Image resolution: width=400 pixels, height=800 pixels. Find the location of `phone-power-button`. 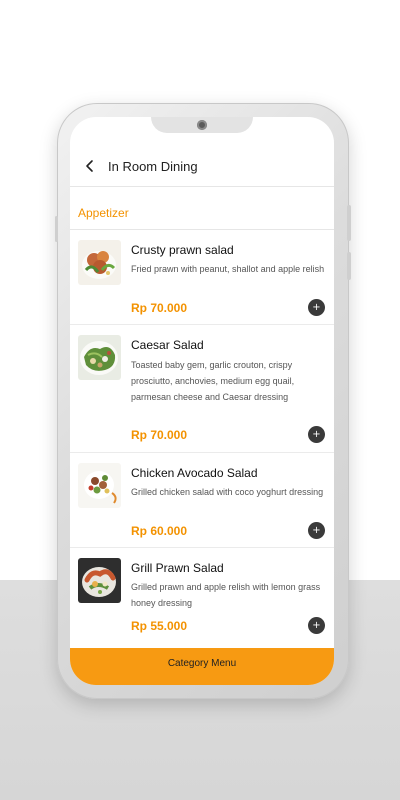

phone-power-button is located at coordinates (349, 266).